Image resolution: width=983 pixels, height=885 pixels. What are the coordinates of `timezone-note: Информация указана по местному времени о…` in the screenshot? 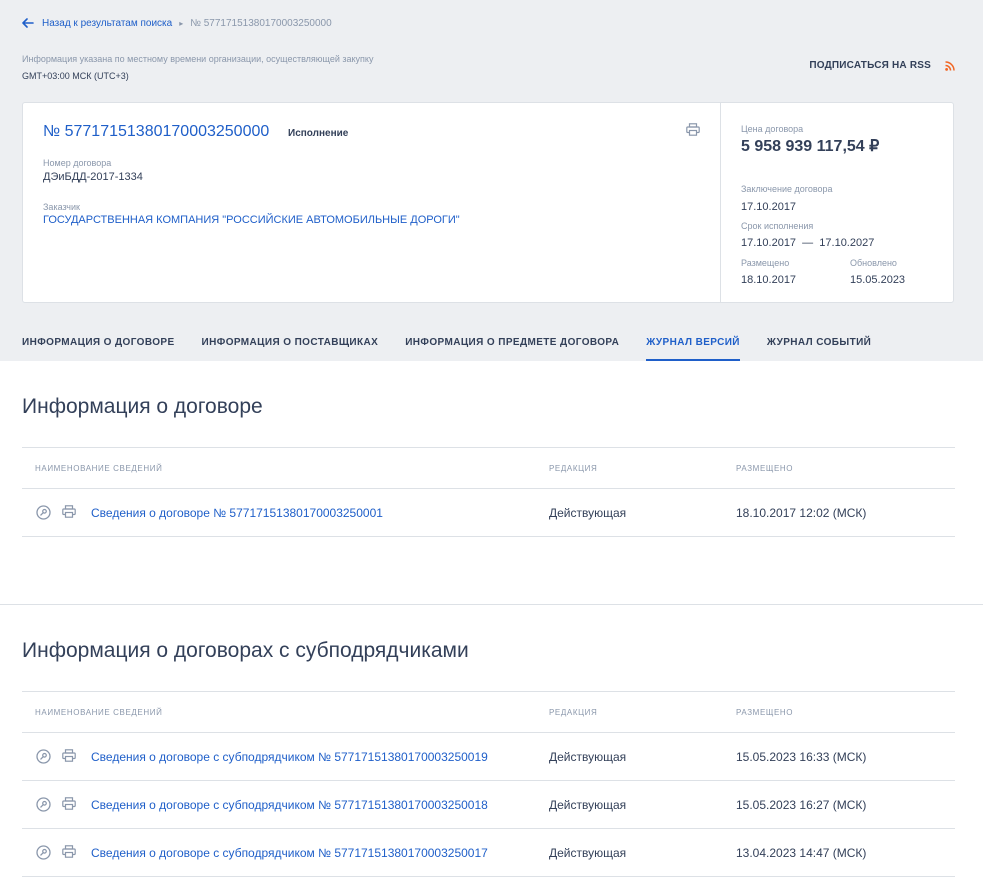 It's located at (198, 59).